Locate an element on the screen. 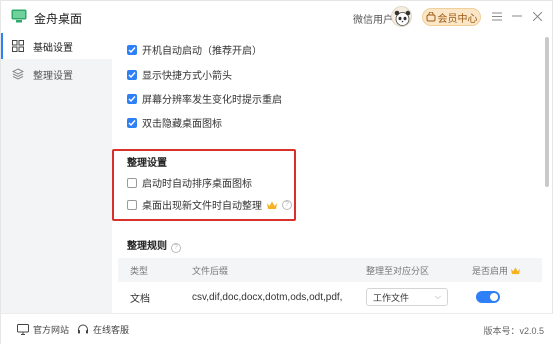  checkbox-auto-organize-new-files: 桌面出现新文件时自动整理 ? is located at coordinates (209, 204).